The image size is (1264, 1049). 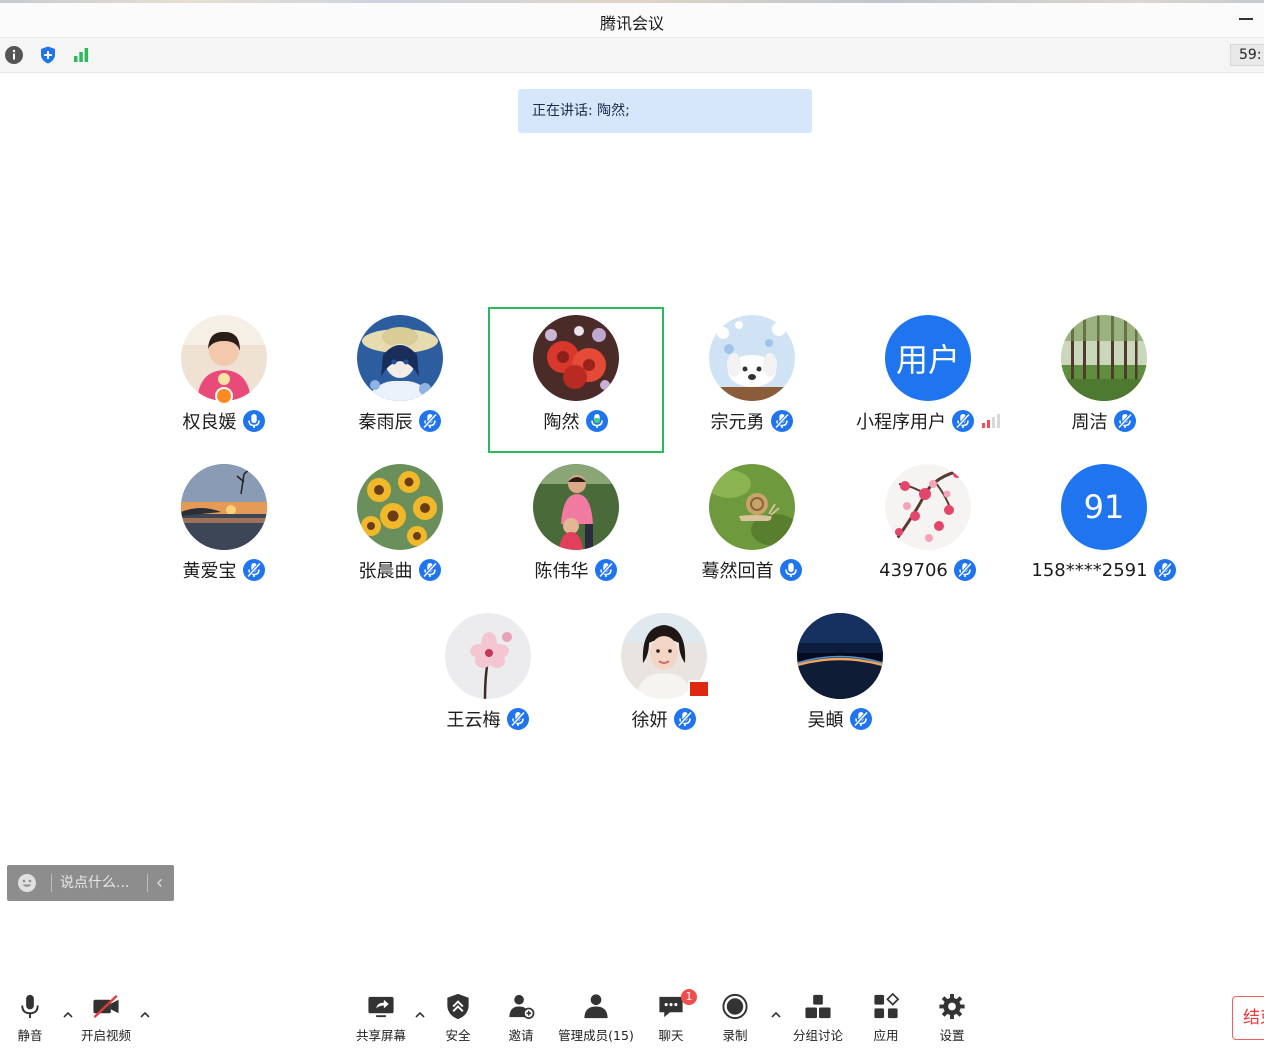 I want to click on audio-options-caret, so click(x=68, y=1015).